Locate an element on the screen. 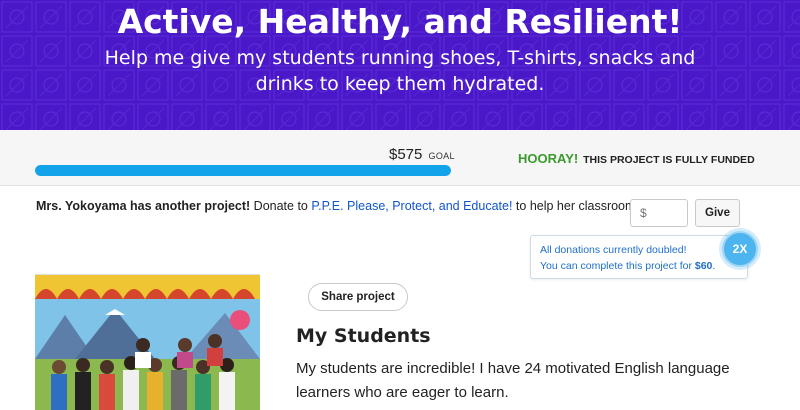  funding-progress-fill is located at coordinates (243, 170).